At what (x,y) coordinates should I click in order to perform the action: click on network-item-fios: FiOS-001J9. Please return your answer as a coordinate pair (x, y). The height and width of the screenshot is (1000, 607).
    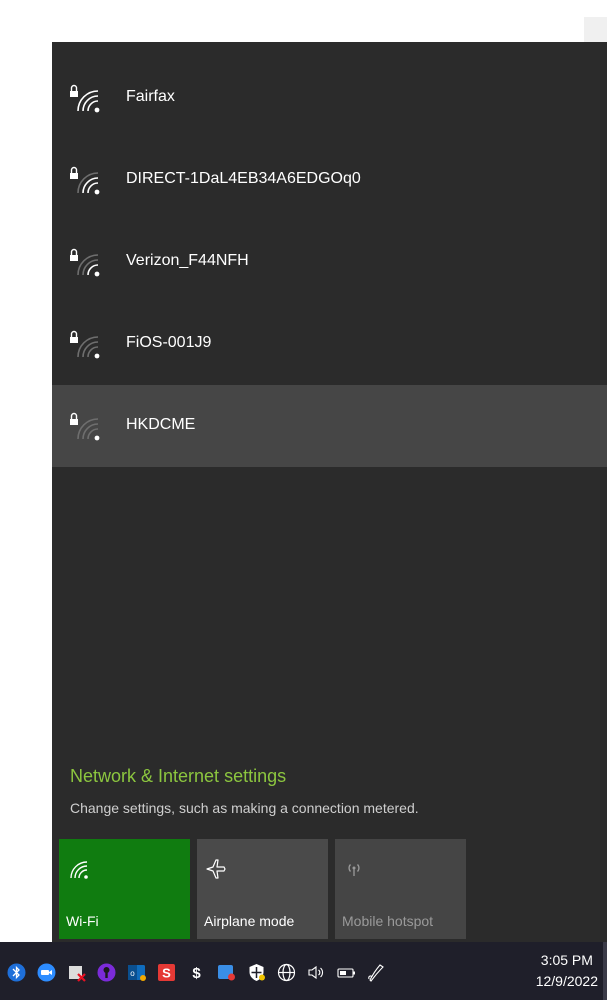
    Looking at the image, I should click on (329, 344).